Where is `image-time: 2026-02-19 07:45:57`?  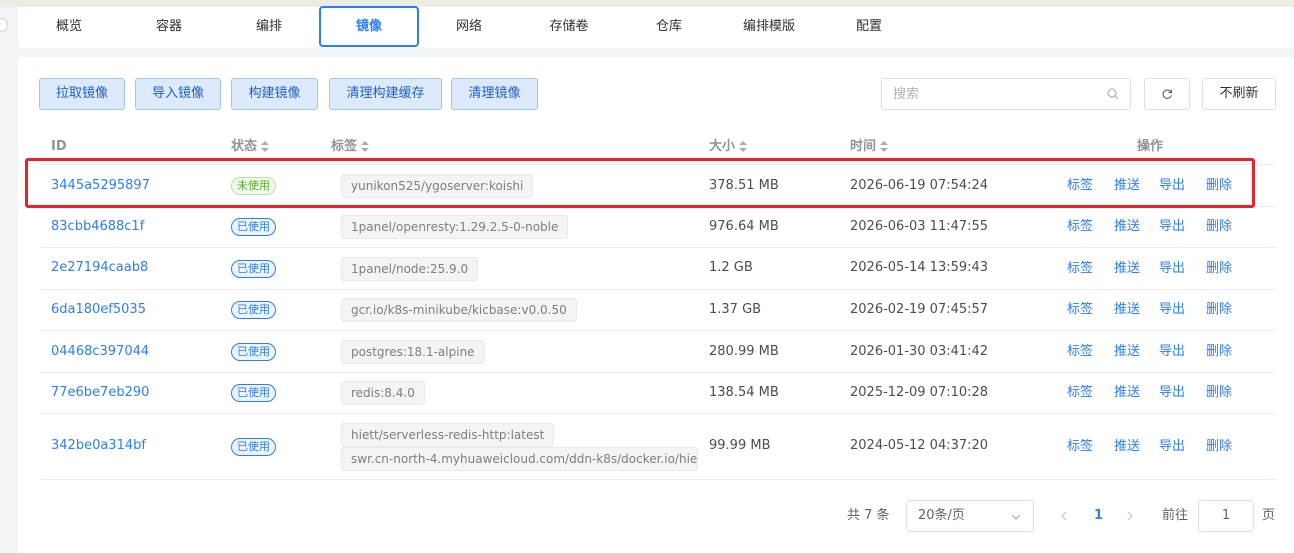 image-time: 2026-02-19 07:45:57 is located at coordinates (919, 309).